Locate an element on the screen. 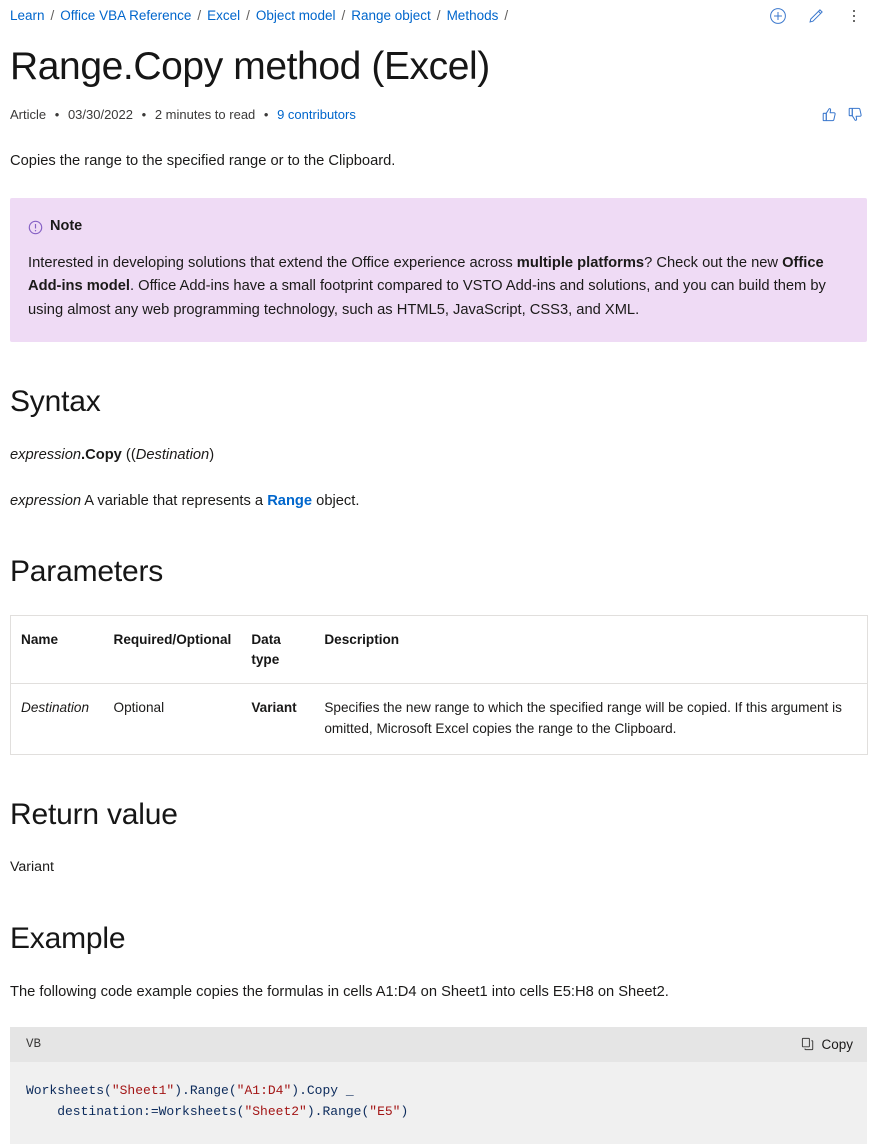  cell-required-optional: Optional is located at coordinates (139, 708).